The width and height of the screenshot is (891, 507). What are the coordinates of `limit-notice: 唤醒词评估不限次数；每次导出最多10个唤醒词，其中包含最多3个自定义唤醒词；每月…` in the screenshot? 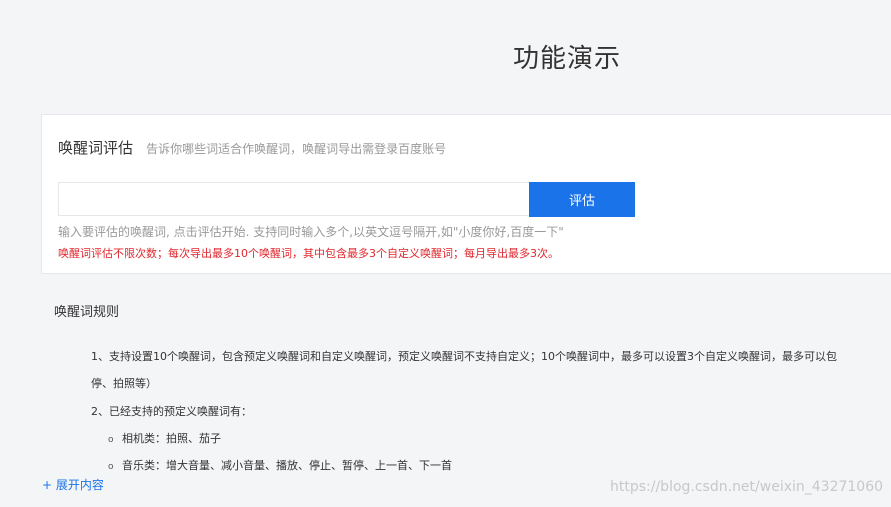 It's located at (308, 253).